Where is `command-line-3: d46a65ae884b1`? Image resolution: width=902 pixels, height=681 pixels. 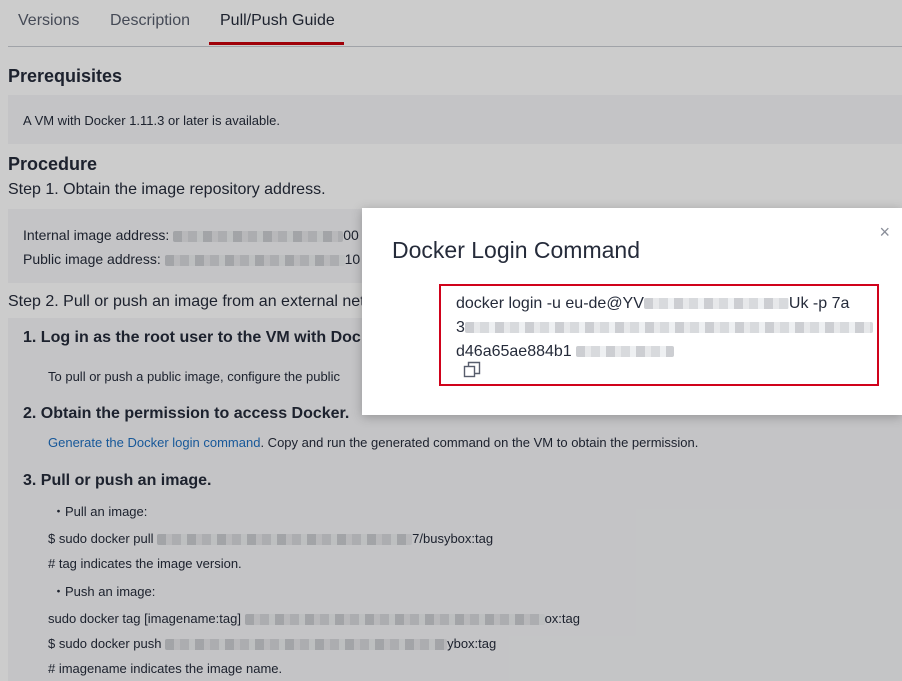
command-line-3: d46a65ae884b1 is located at coordinates (666, 352).